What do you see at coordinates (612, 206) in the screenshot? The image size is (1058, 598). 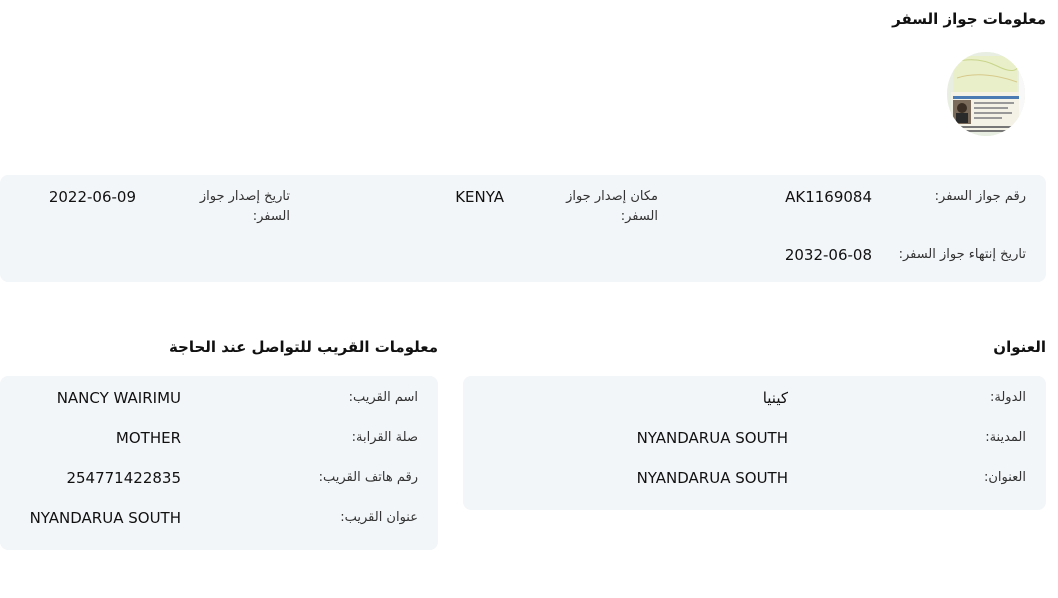 I see `passport-place-label: مكان إصدار جواز السفر:` at bounding box center [612, 206].